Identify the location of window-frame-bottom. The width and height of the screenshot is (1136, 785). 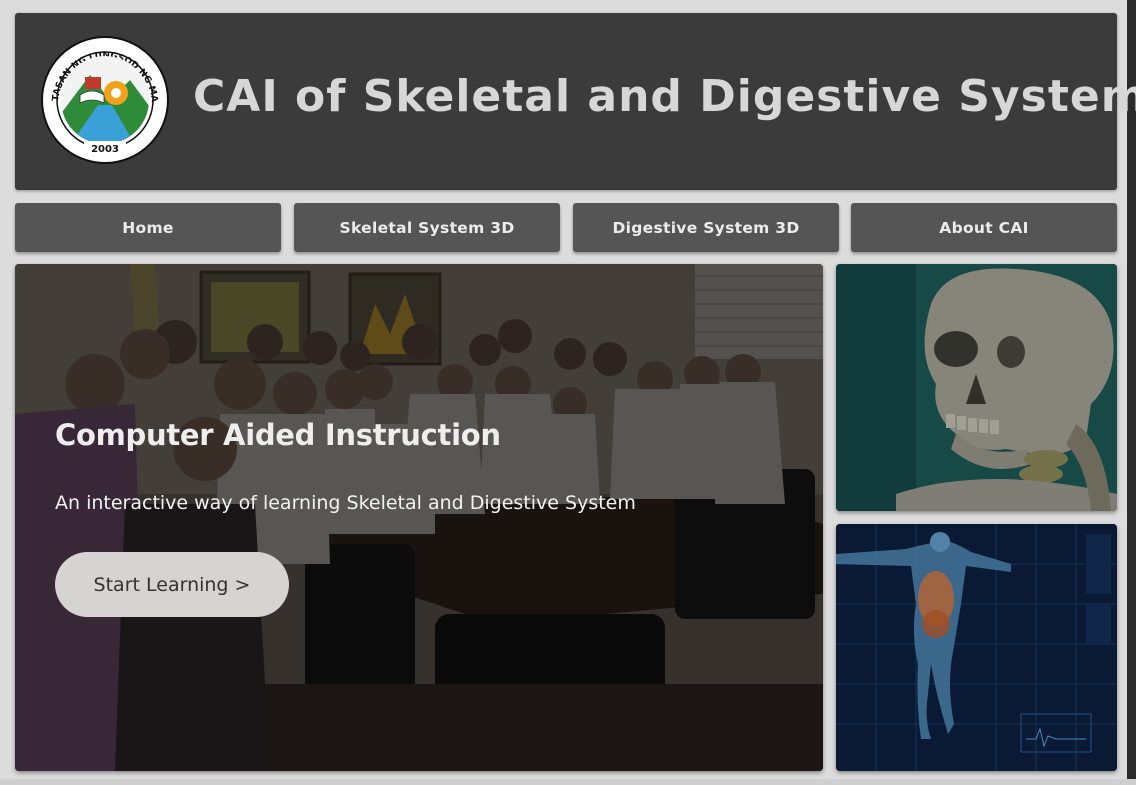
(568, 782).